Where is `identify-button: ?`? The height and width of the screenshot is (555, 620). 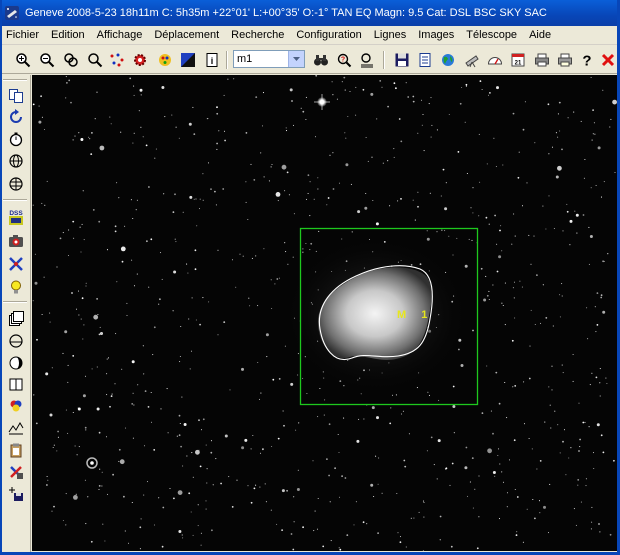
identify-button: ? is located at coordinates (344, 60).